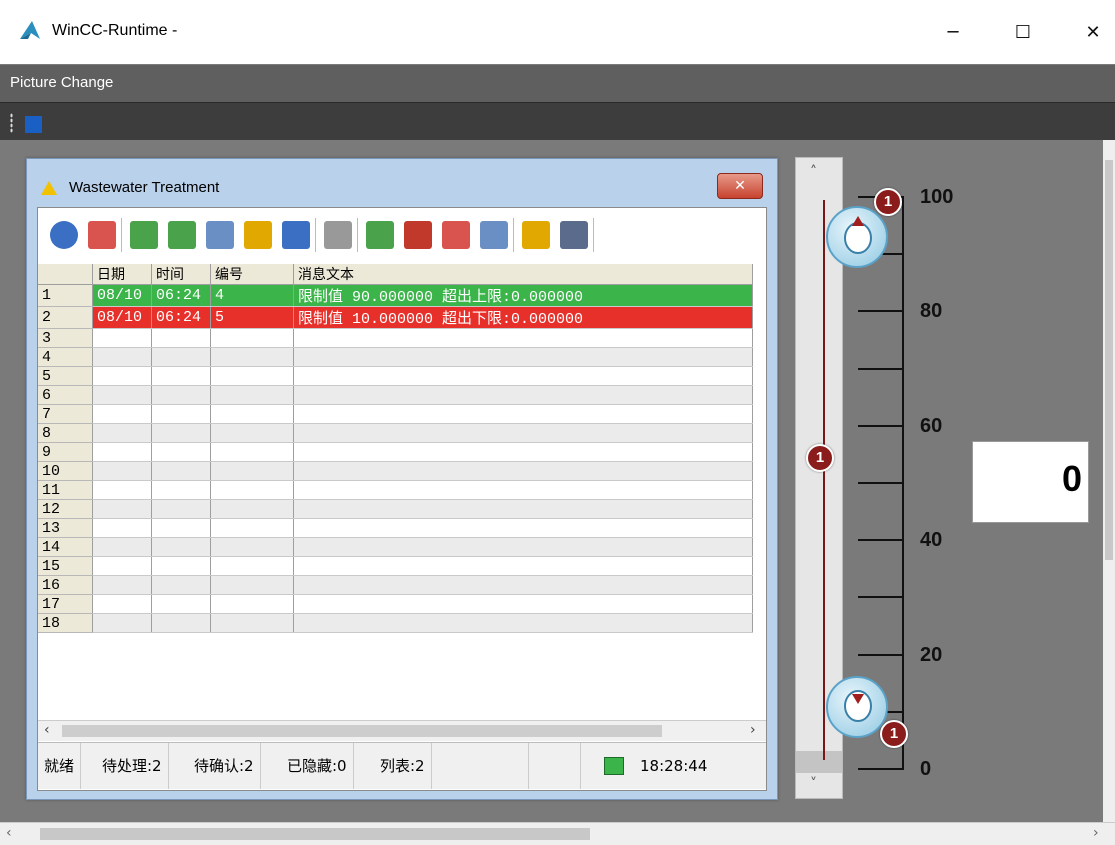 Image resolution: width=1115 pixels, height=845 pixels. What do you see at coordinates (574, 235) in the screenshot?
I see `print-icon` at bounding box center [574, 235].